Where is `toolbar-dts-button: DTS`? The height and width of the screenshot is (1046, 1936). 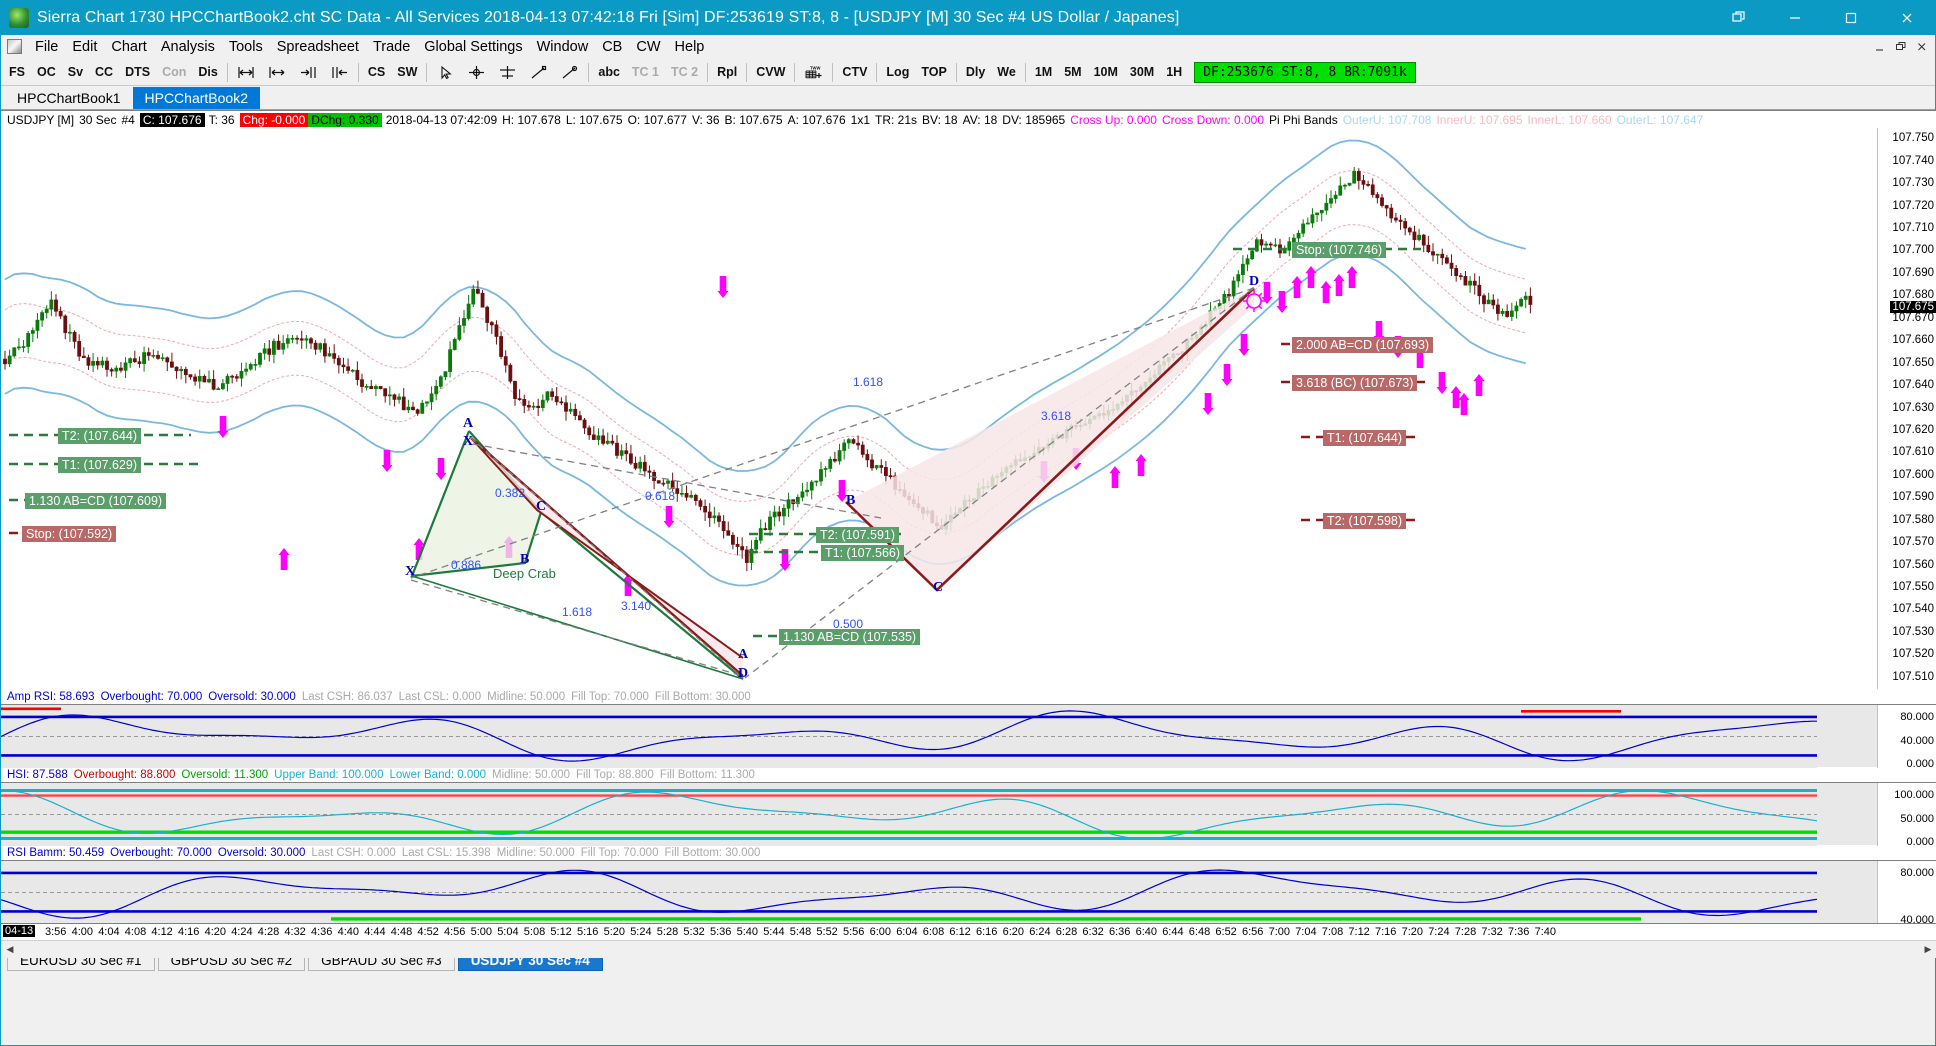 toolbar-dts-button: DTS is located at coordinates (138, 72).